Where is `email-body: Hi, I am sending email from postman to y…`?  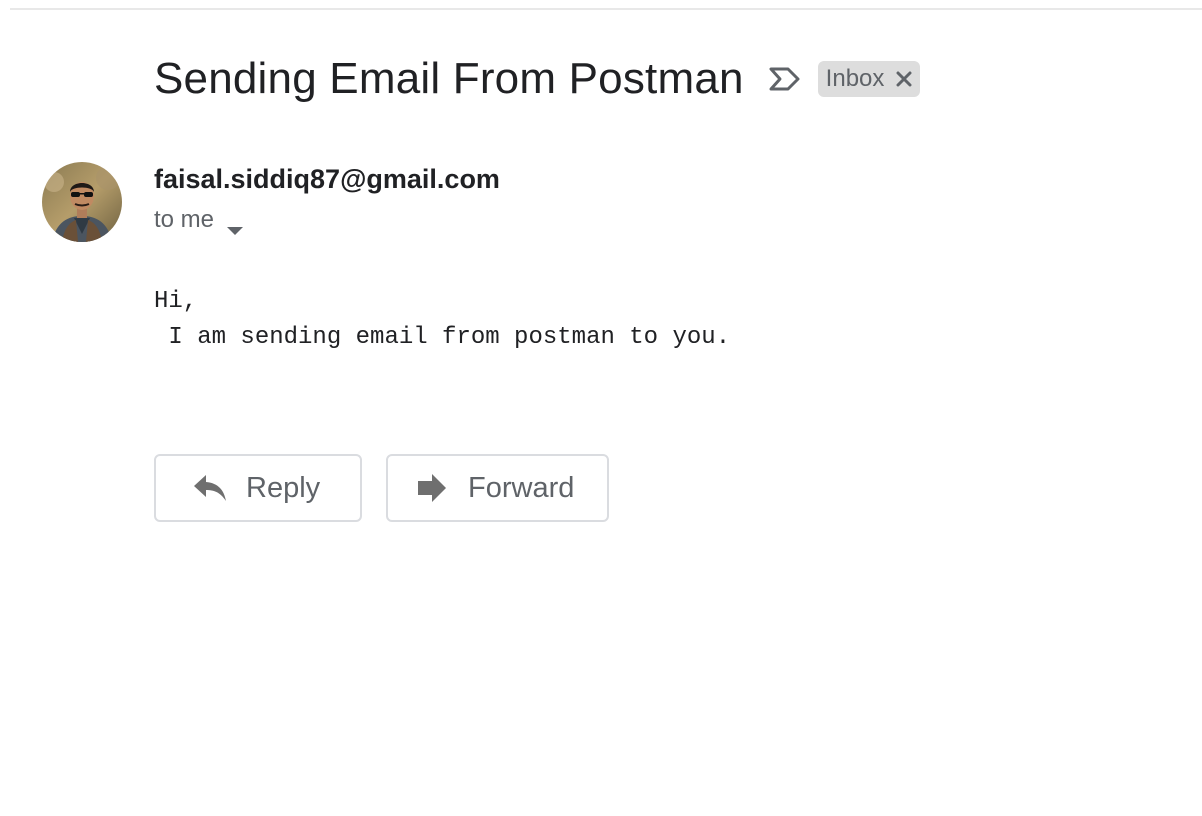
email-body: Hi, I am sending email from postman to y… is located at coordinates (442, 320).